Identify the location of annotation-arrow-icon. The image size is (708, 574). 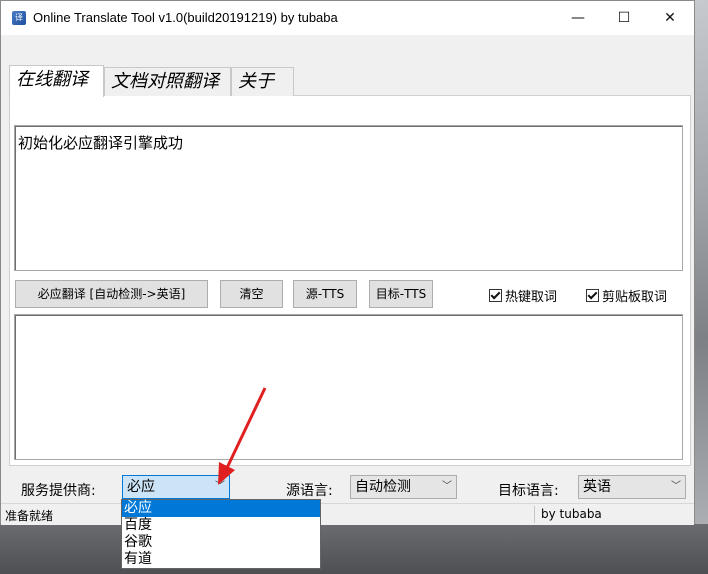
(242, 436).